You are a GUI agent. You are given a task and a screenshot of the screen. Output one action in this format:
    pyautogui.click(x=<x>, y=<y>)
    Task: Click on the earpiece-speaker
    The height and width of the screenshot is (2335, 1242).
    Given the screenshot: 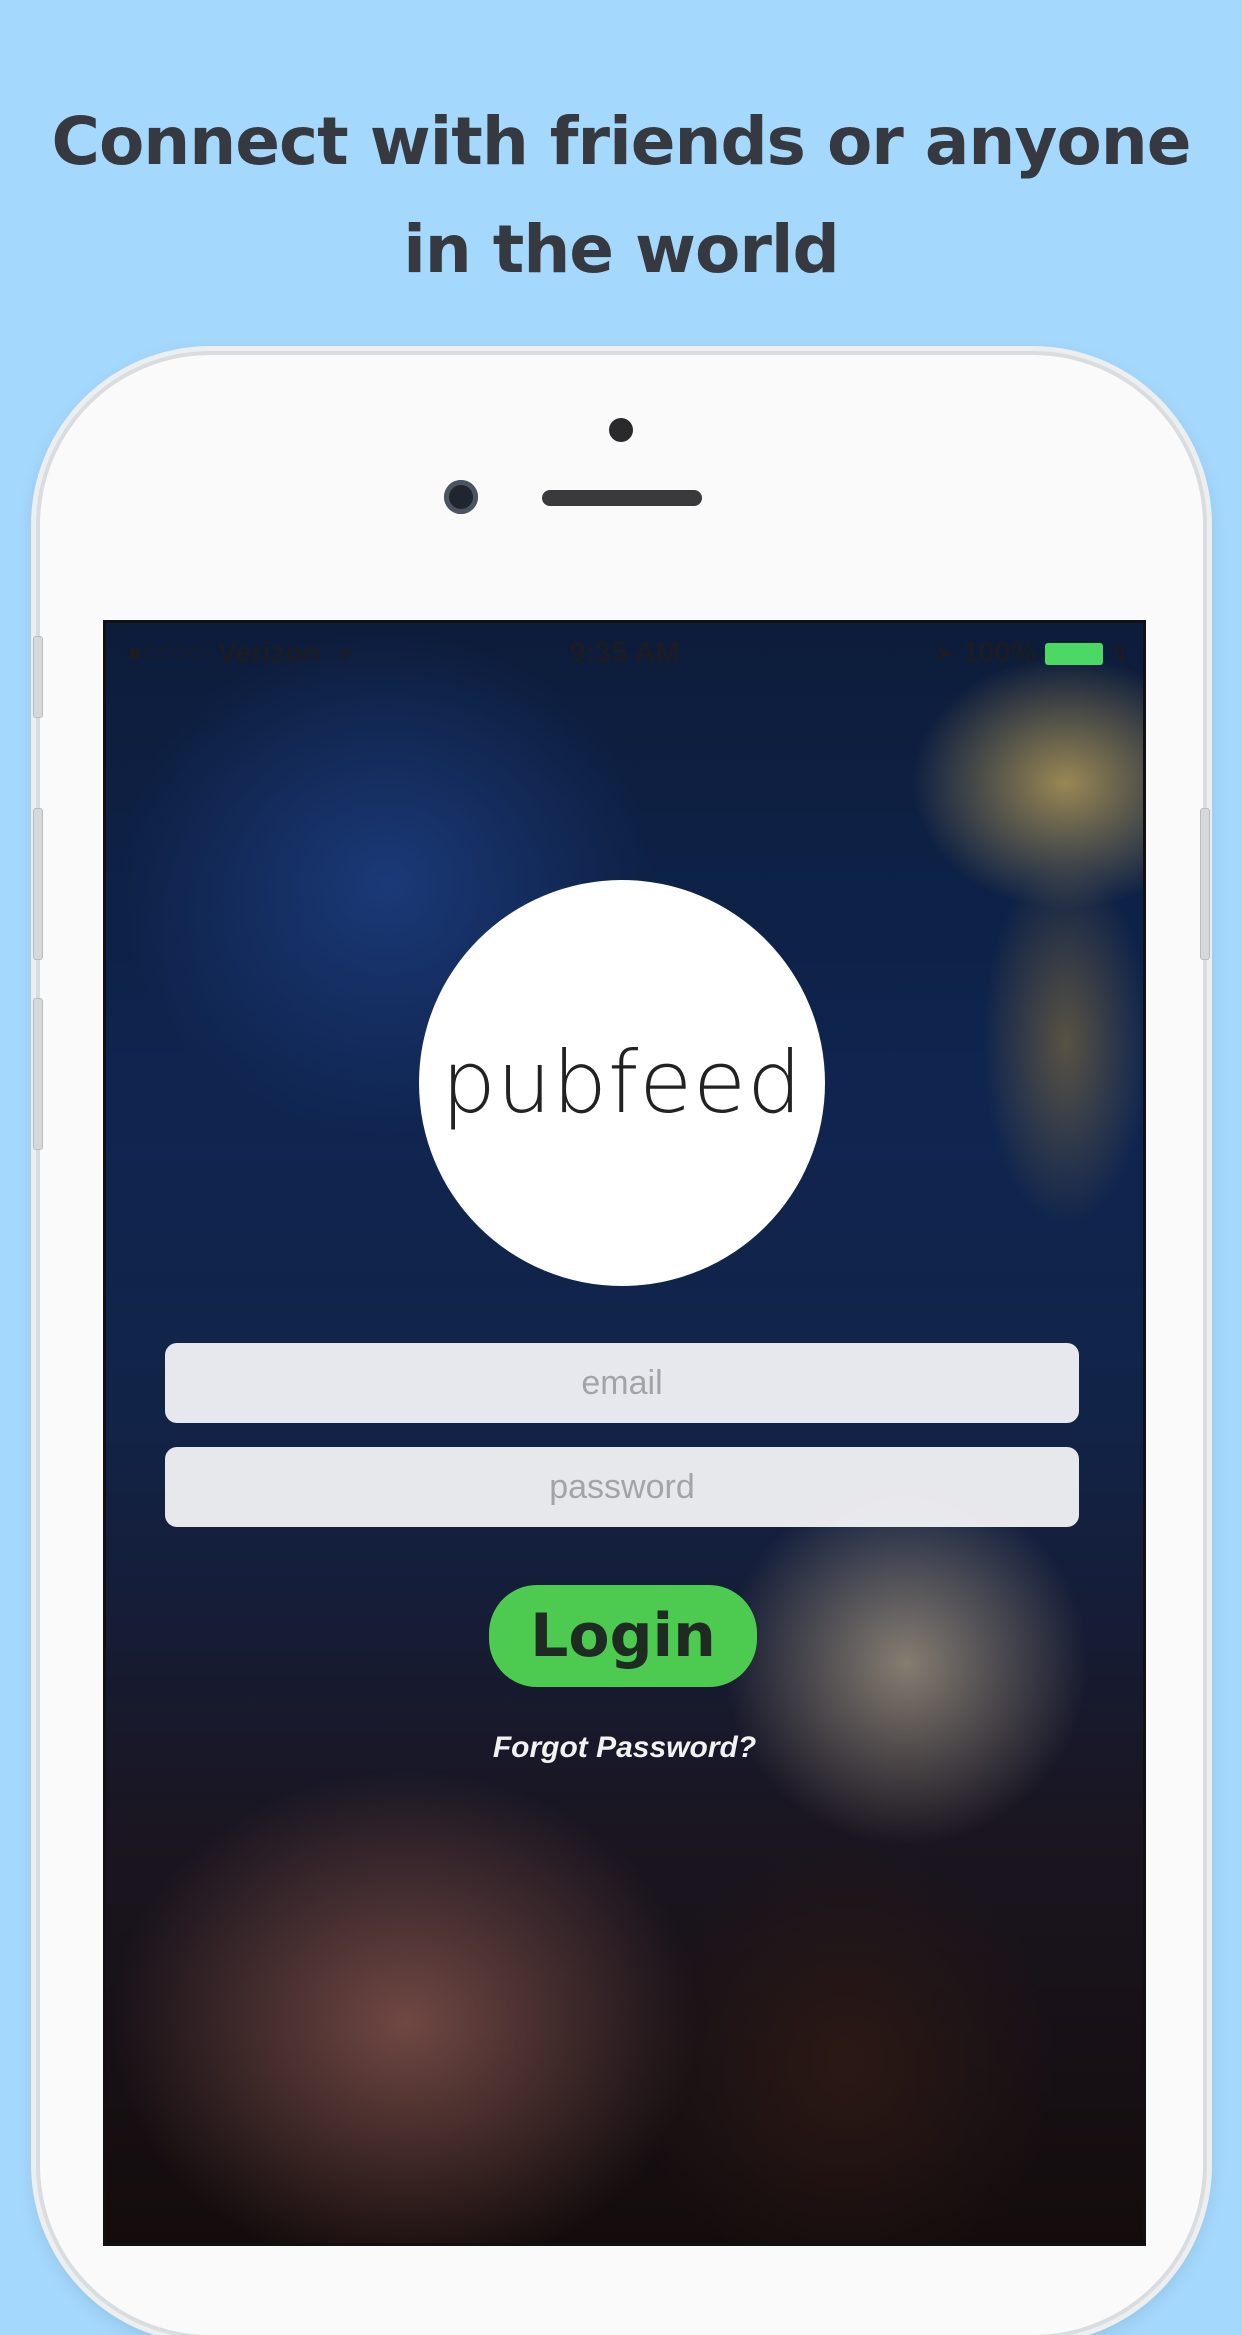 What is the action you would take?
    pyautogui.click(x=622, y=498)
    